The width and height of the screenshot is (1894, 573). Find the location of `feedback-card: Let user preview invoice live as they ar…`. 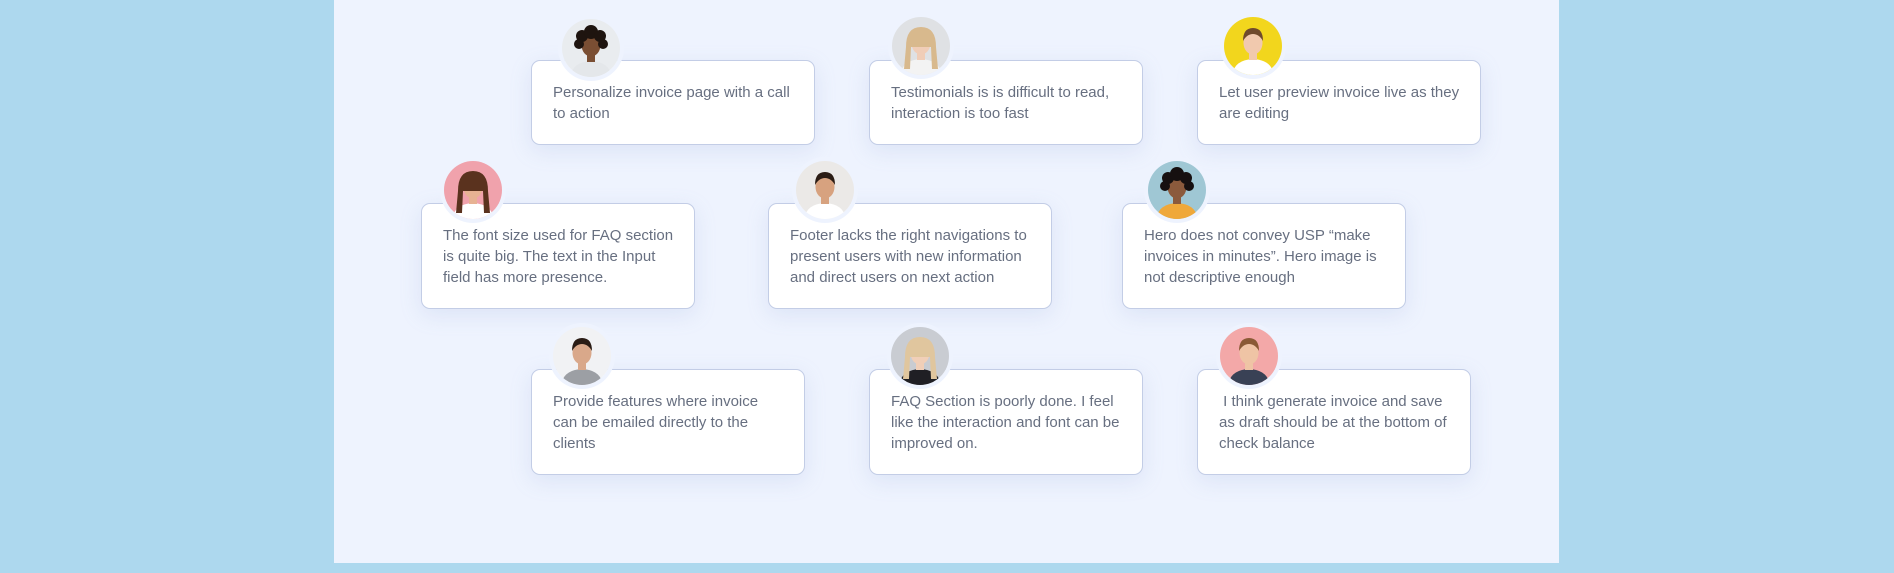

feedback-card: Let user preview invoice live as they ar… is located at coordinates (1339, 102).